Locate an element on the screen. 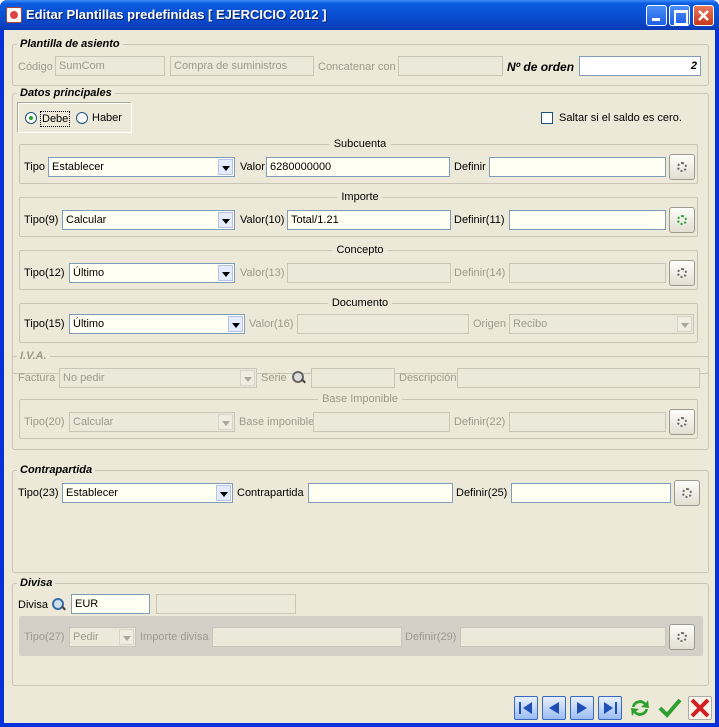 The height and width of the screenshot is (727, 719). first-record-button is located at coordinates (526, 708).